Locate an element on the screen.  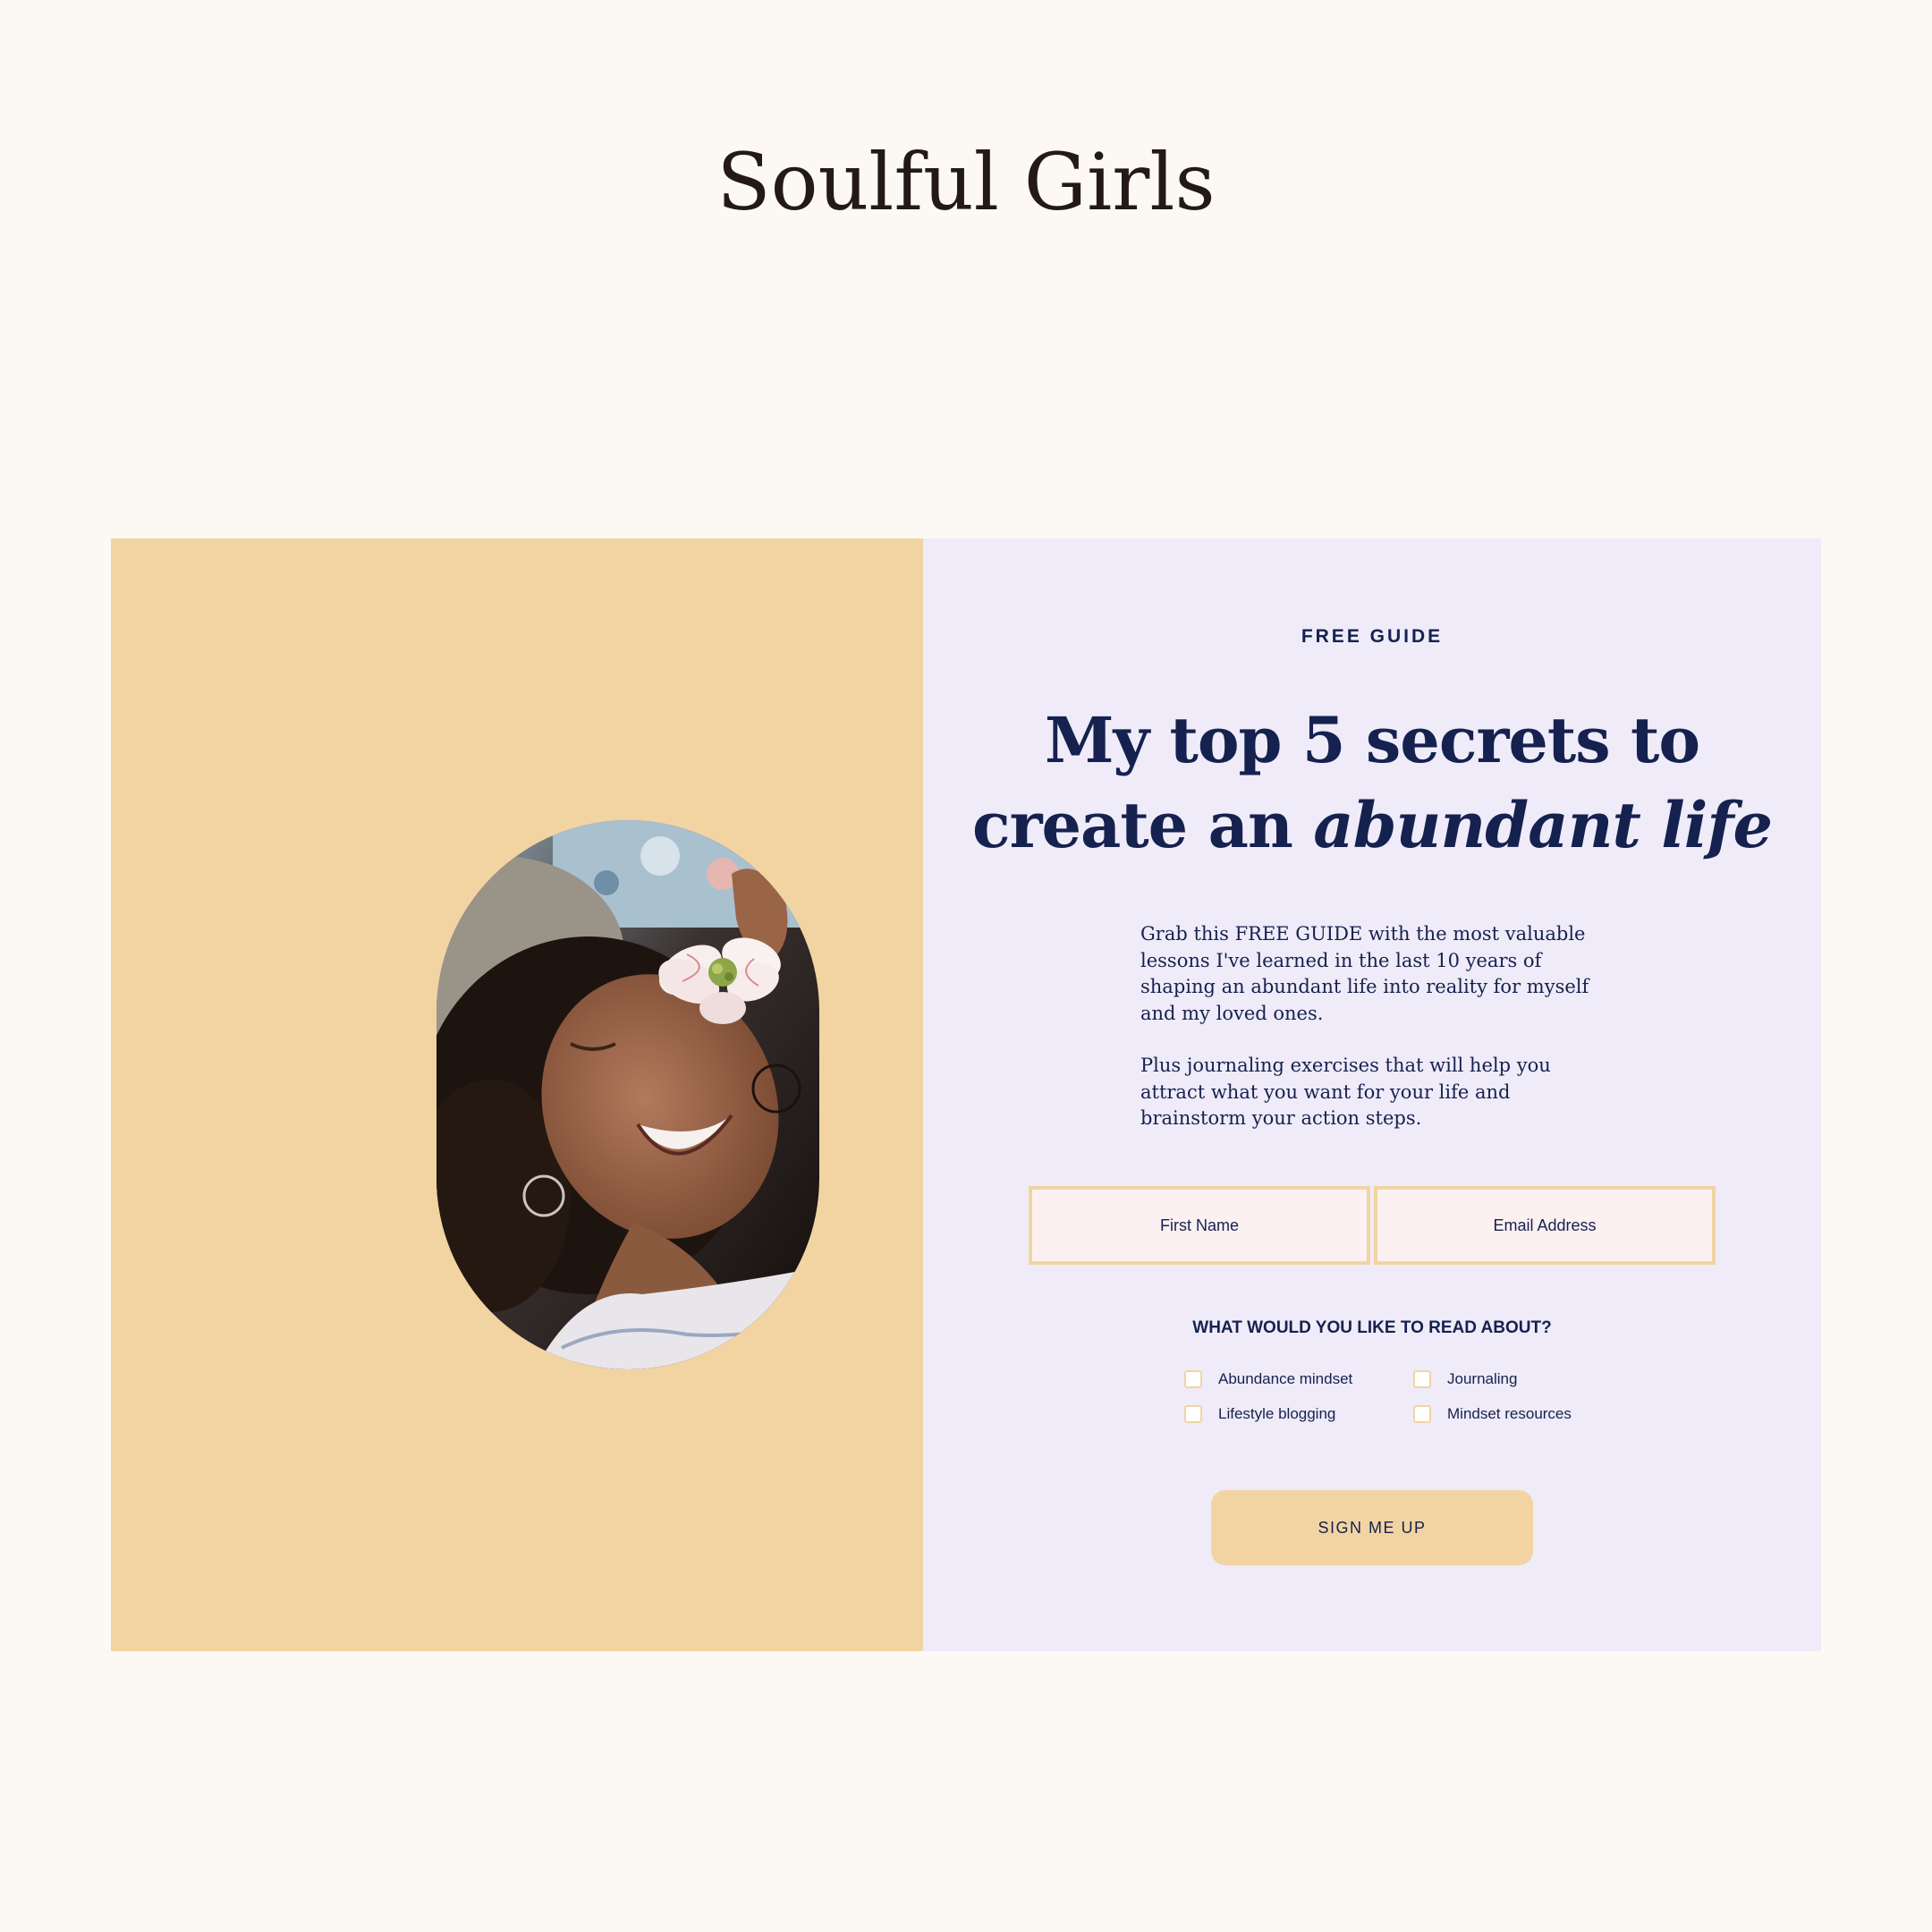
portrait-illustration is located at coordinates (627, 1094).